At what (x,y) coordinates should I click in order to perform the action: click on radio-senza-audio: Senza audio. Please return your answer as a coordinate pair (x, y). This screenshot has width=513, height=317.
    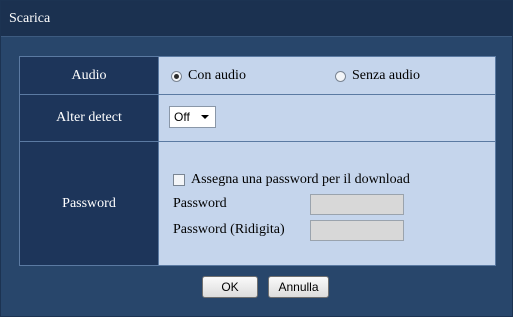
    Looking at the image, I should click on (377, 76).